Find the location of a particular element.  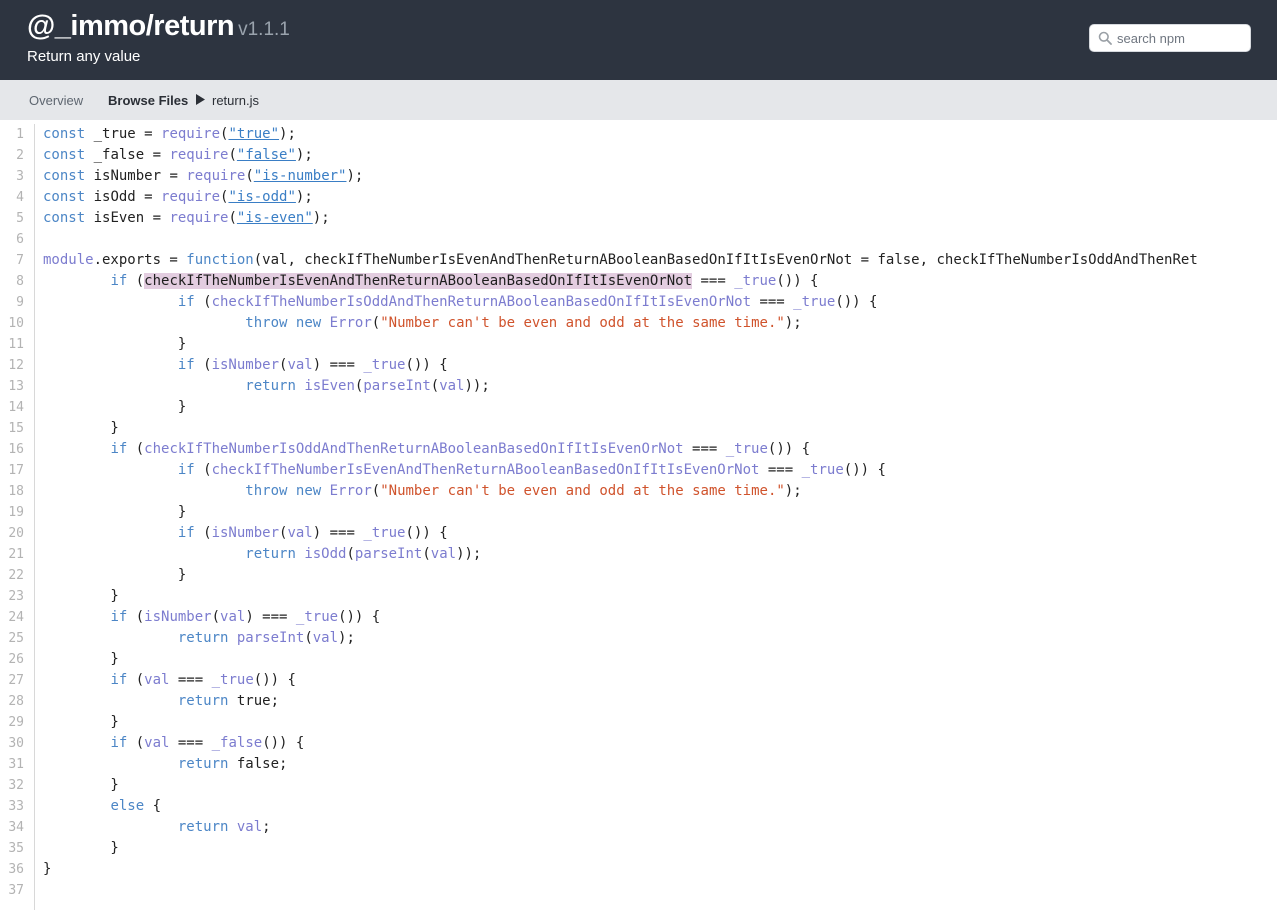

line-number: 21 is located at coordinates (16, 554).